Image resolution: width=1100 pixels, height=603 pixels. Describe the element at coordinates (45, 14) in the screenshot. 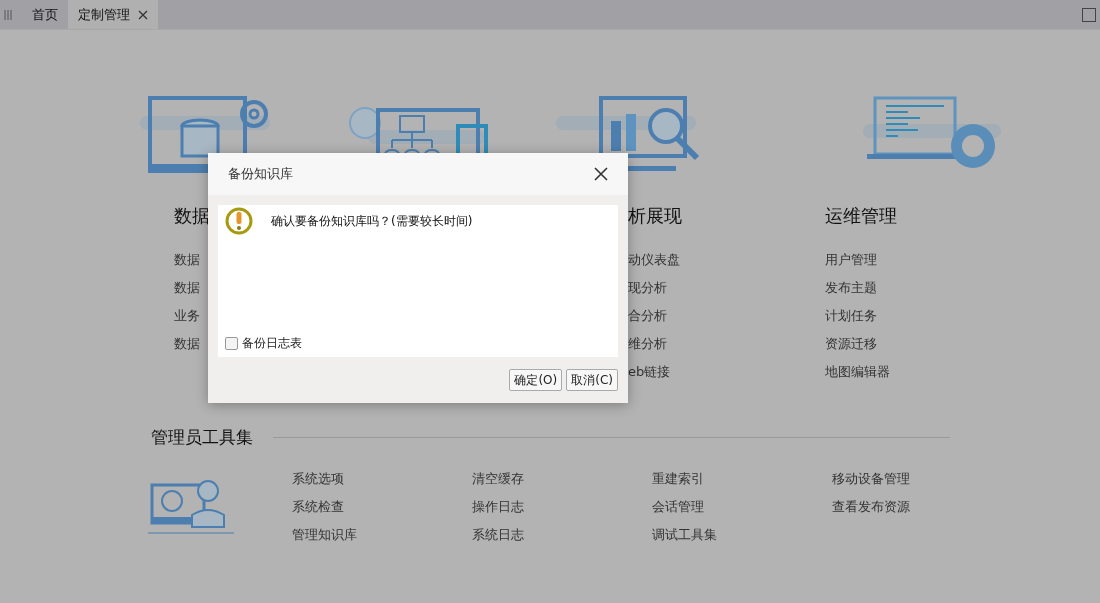

I see `tab: 首页` at that location.